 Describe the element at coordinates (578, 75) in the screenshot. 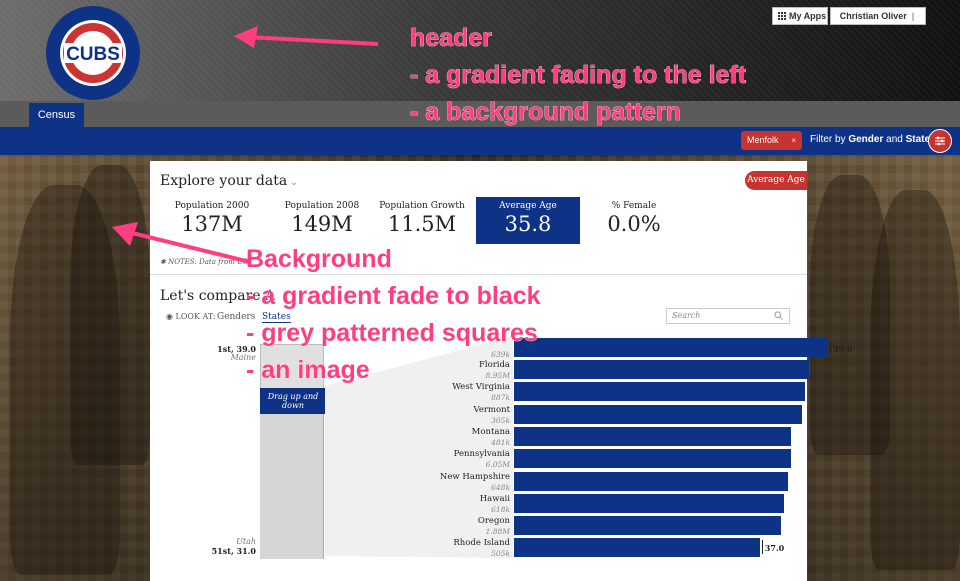

I see `annotation-header-1: - a gradient fading to the left` at that location.